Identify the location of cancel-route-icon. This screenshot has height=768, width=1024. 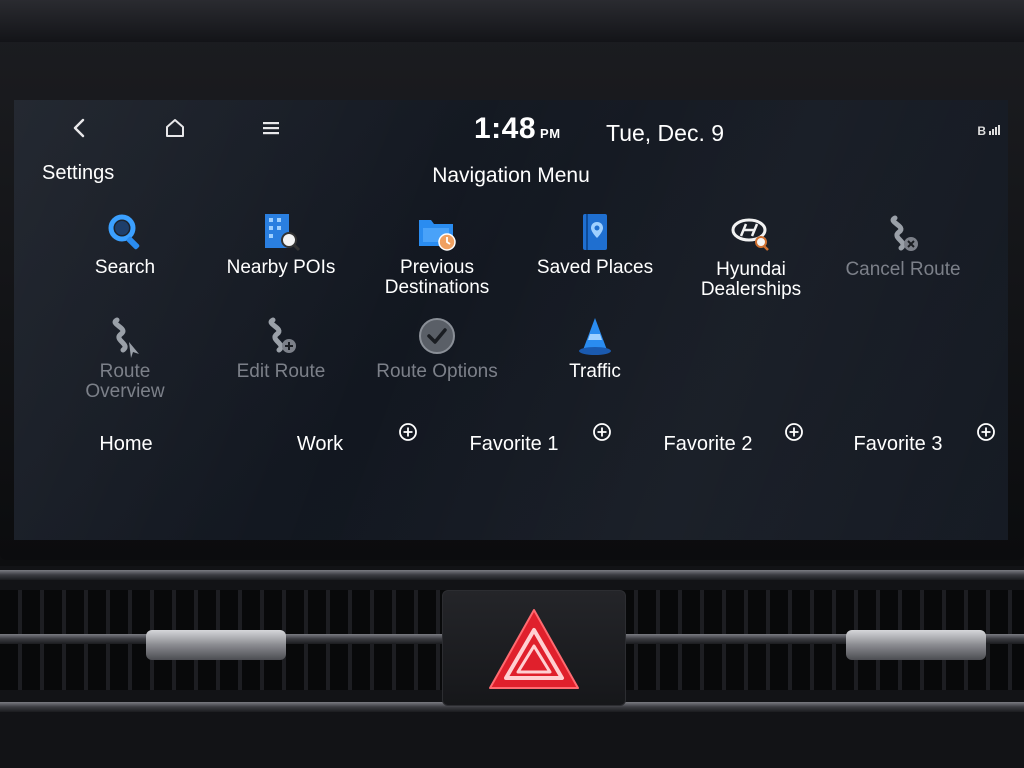
(904, 233).